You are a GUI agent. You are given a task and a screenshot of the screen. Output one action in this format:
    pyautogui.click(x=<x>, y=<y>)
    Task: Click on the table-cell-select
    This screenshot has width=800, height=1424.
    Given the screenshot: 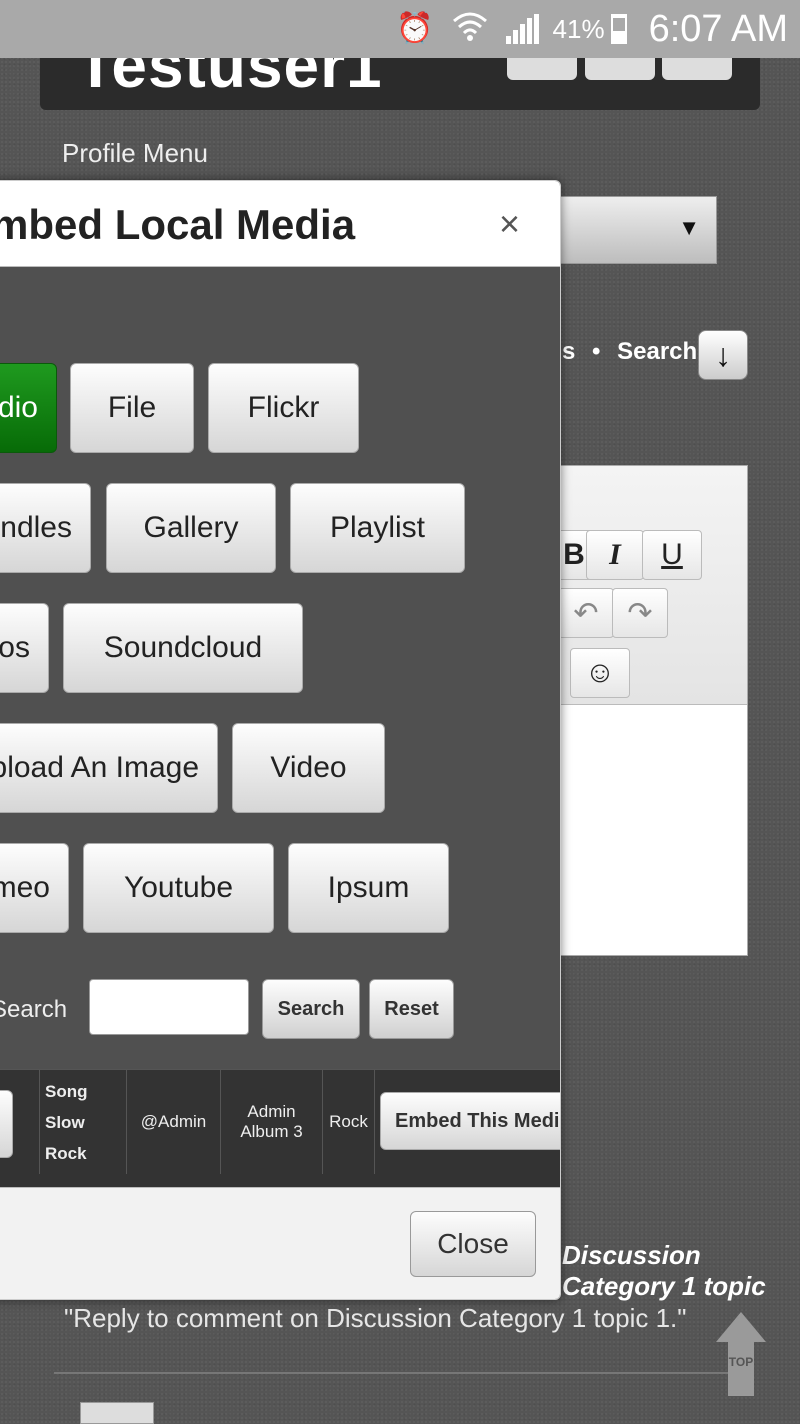 What is the action you would take?
    pyautogui.click(x=20, y=1122)
    